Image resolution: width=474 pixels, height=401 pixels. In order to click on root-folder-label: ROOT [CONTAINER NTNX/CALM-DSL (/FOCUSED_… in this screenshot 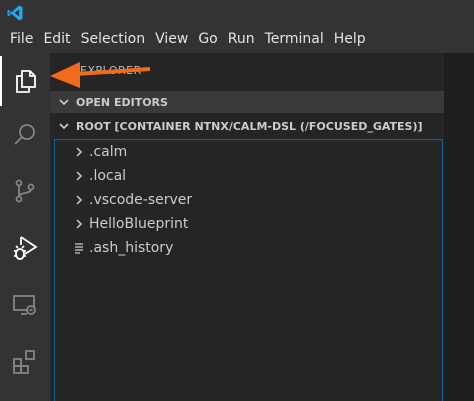, I will do `click(249, 126)`.